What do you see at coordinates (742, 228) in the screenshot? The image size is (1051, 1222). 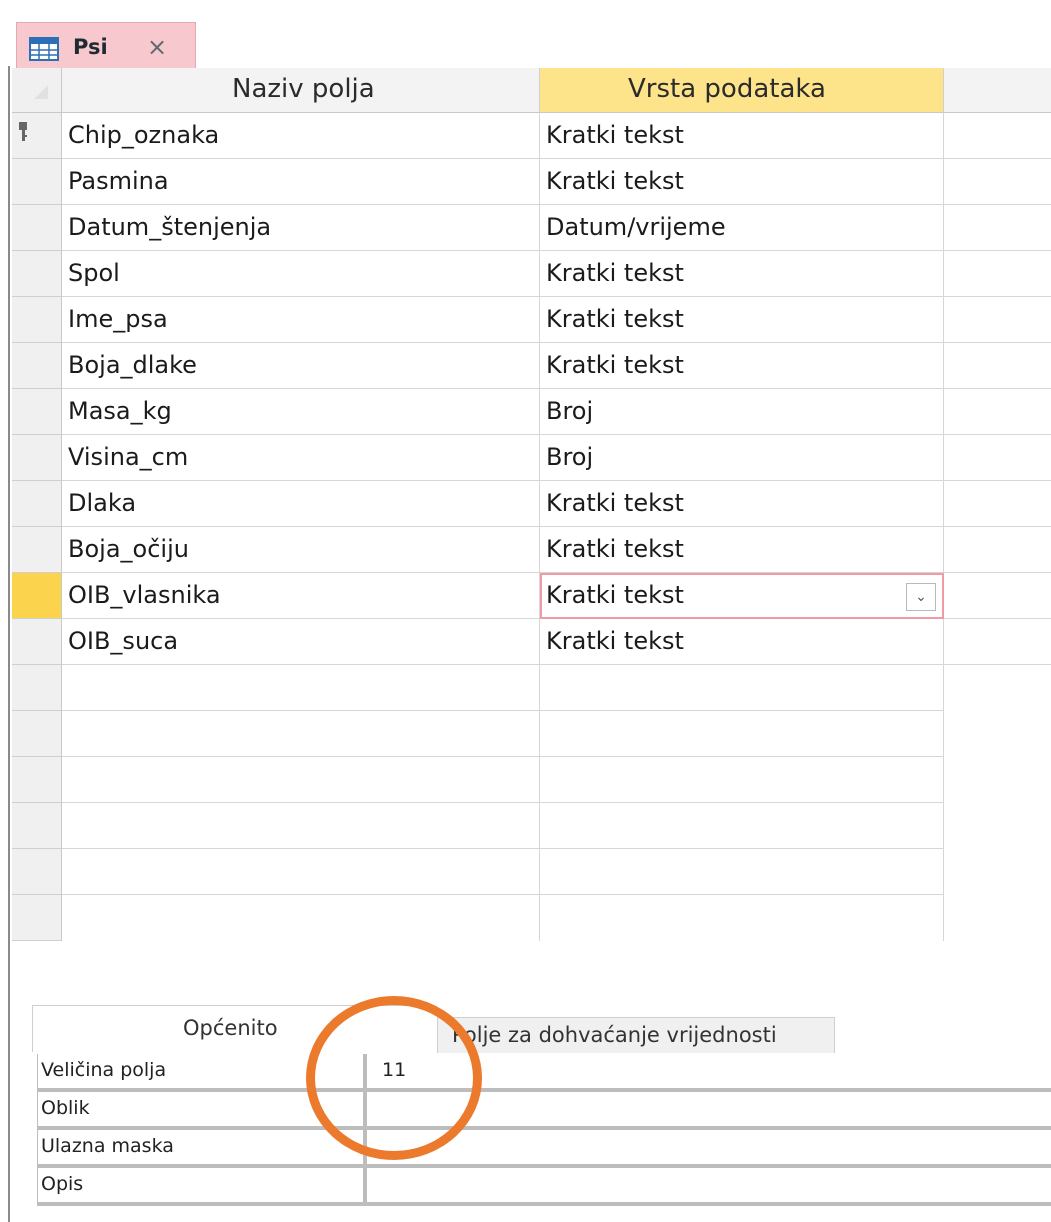 I see `data-type-cell: Datum/vrijeme` at bounding box center [742, 228].